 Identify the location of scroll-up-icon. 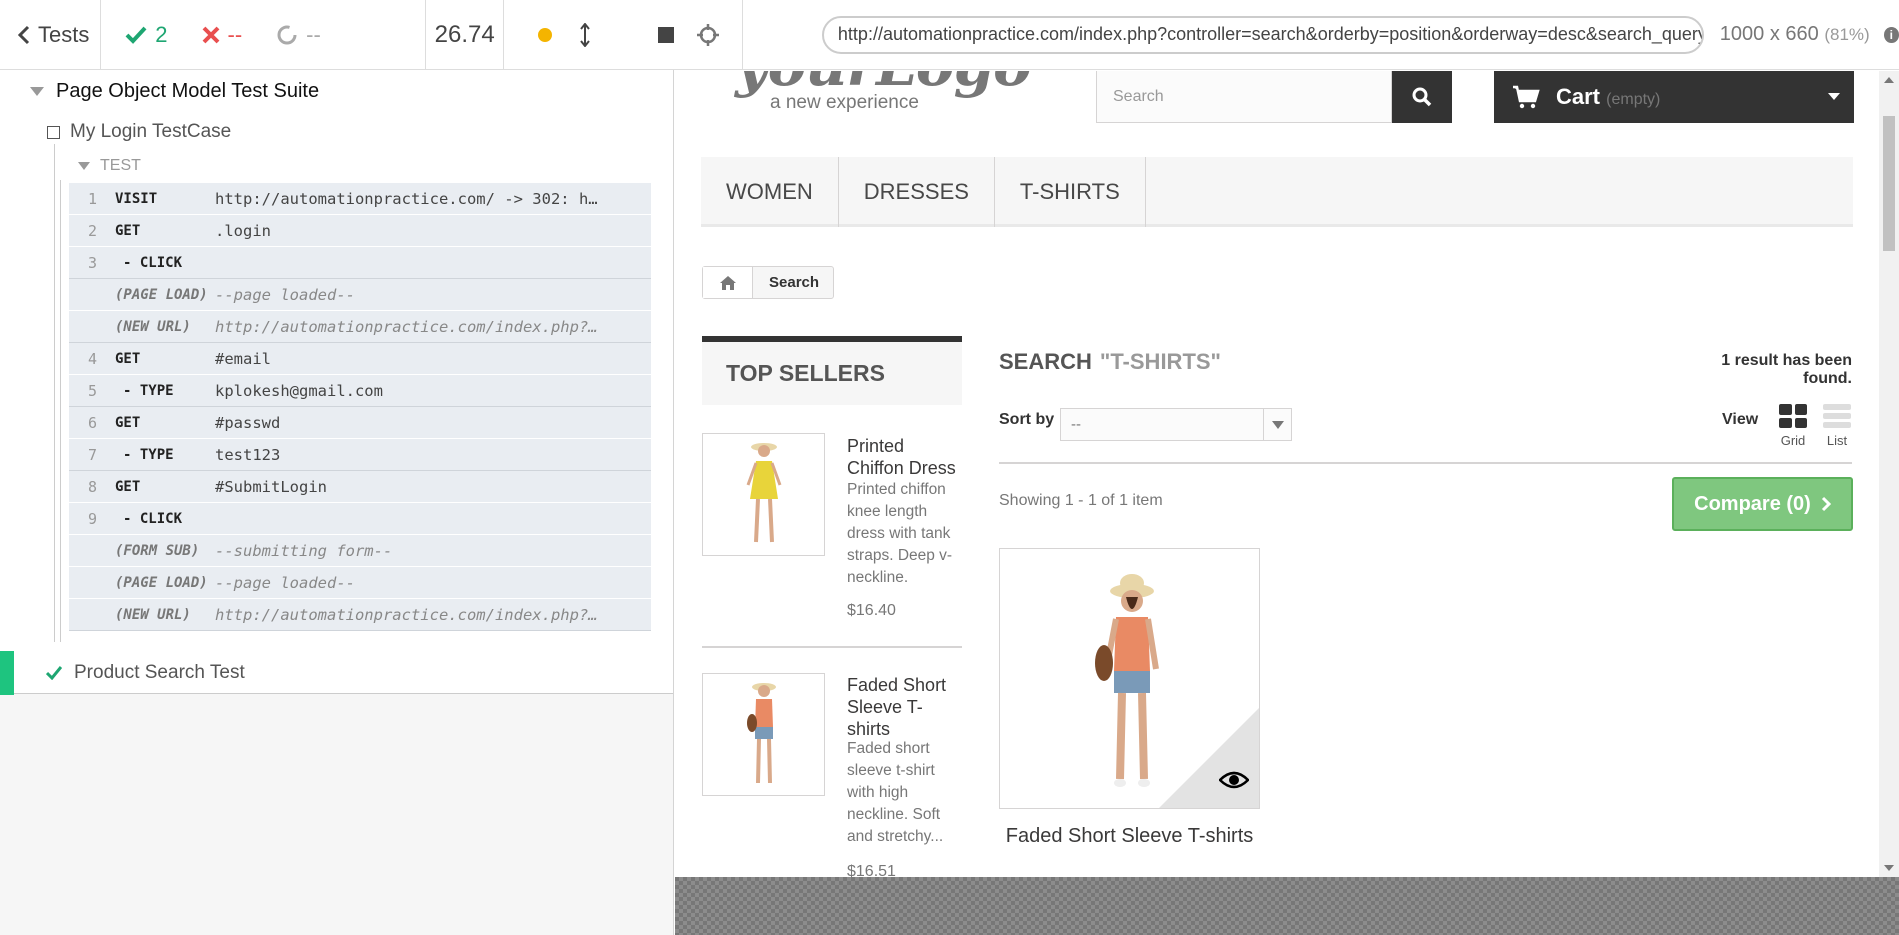
(1889, 80).